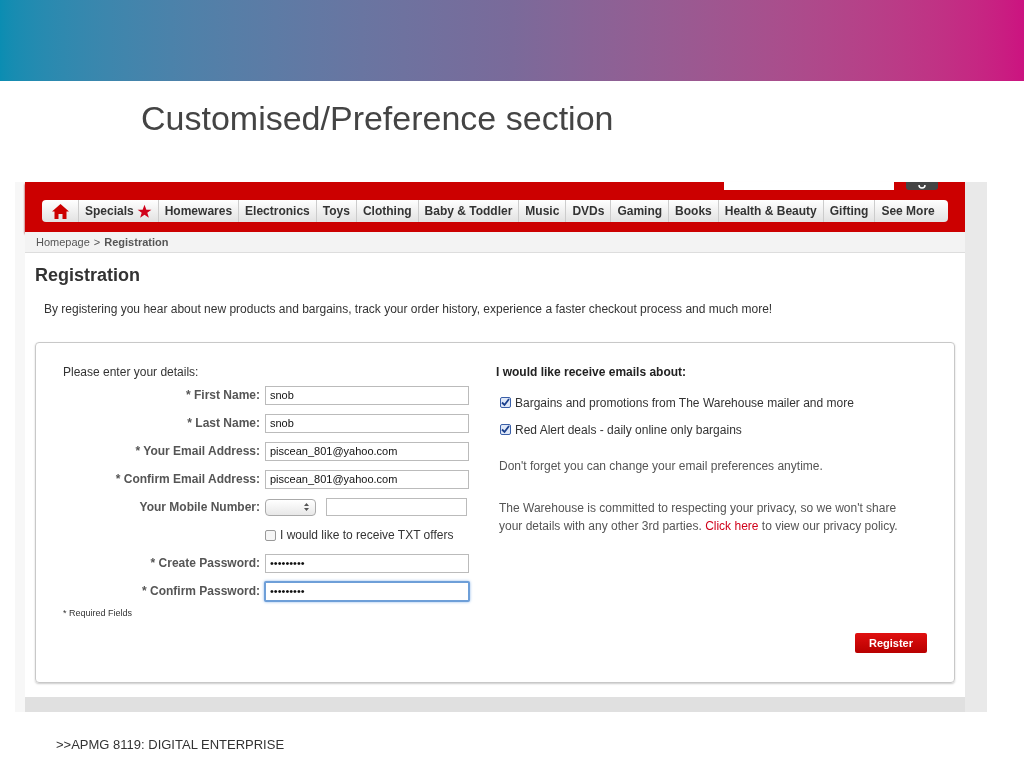  Describe the element at coordinates (204, 563) in the screenshot. I see `field-label: * Create Password:` at that location.